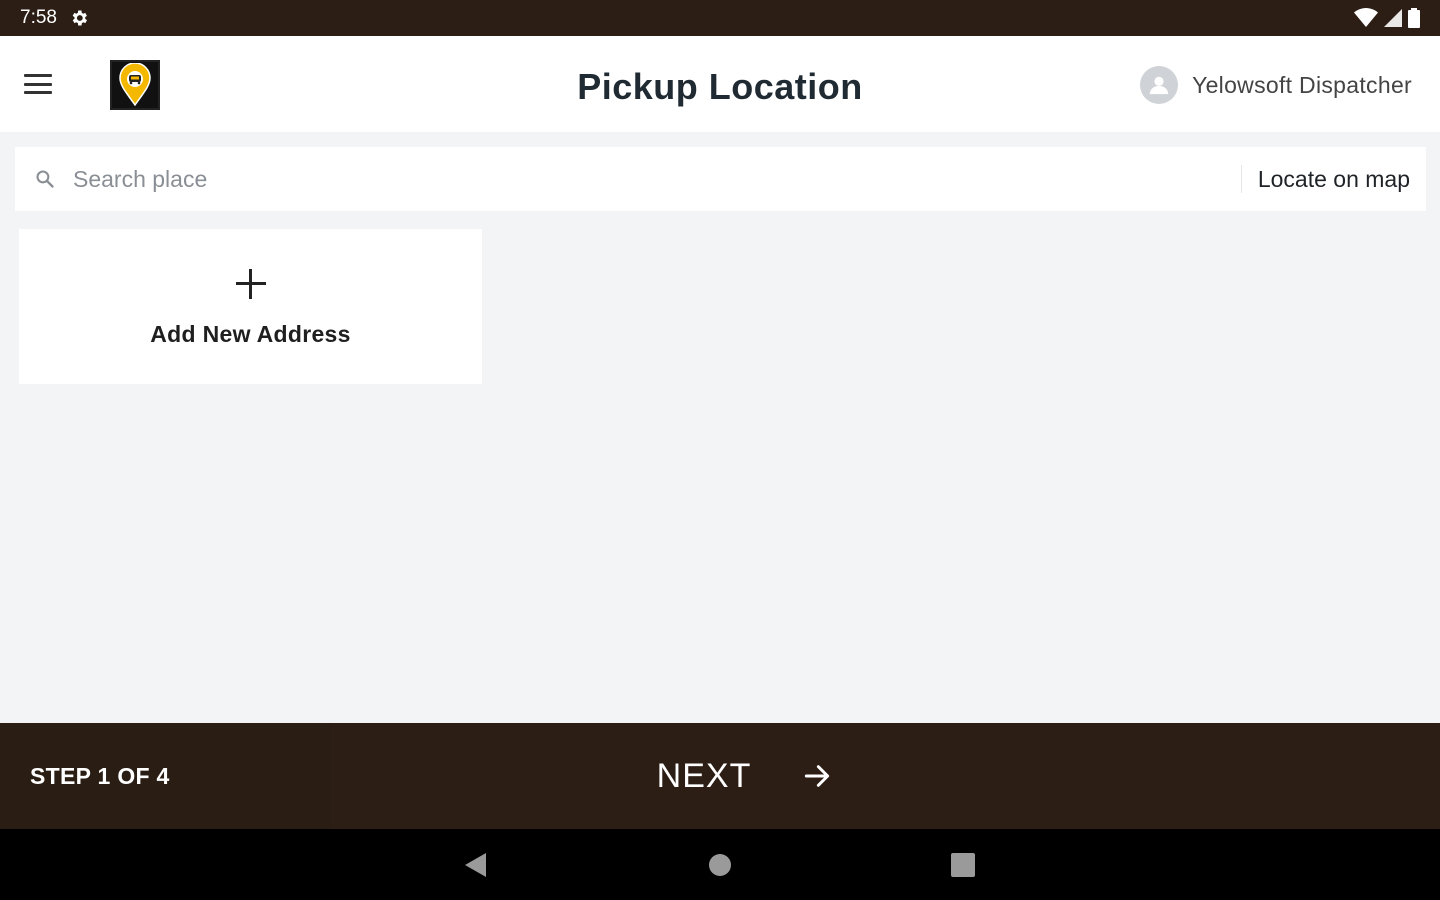  What do you see at coordinates (1334, 179) in the screenshot?
I see `locate-on-map-button: Locate on map` at bounding box center [1334, 179].